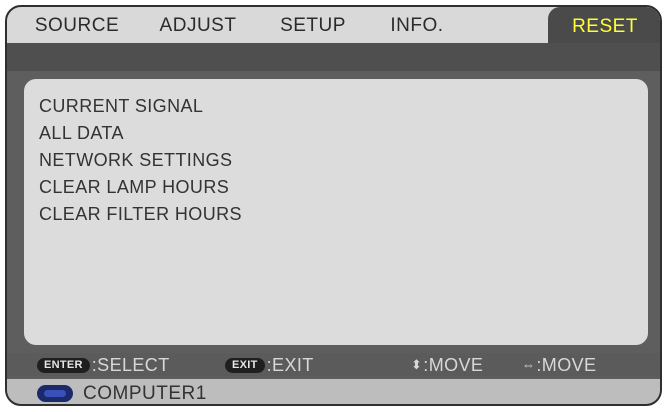 The width and height of the screenshot is (668, 412). Describe the element at coordinates (333, 391) in the screenshot. I see `status-bar: COMPUTER1` at that location.